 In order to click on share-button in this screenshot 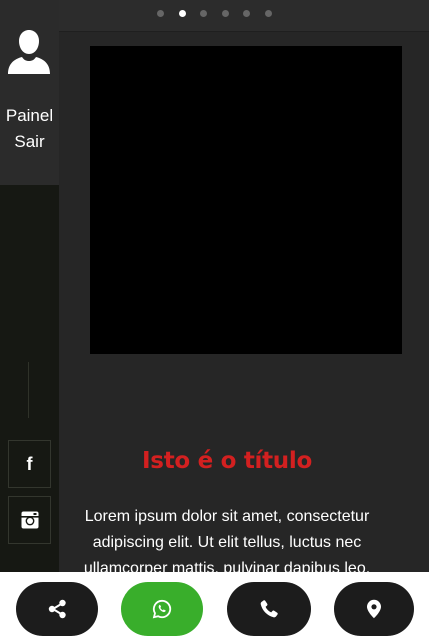, I will do `click(57, 609)`.